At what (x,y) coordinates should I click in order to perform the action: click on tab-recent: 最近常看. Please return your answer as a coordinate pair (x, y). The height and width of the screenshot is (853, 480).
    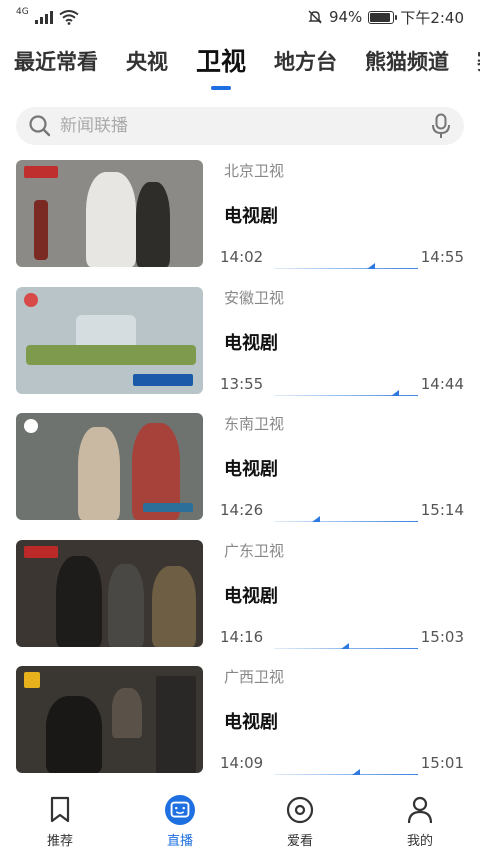
    Looking at the image, I should click on (56, 62).